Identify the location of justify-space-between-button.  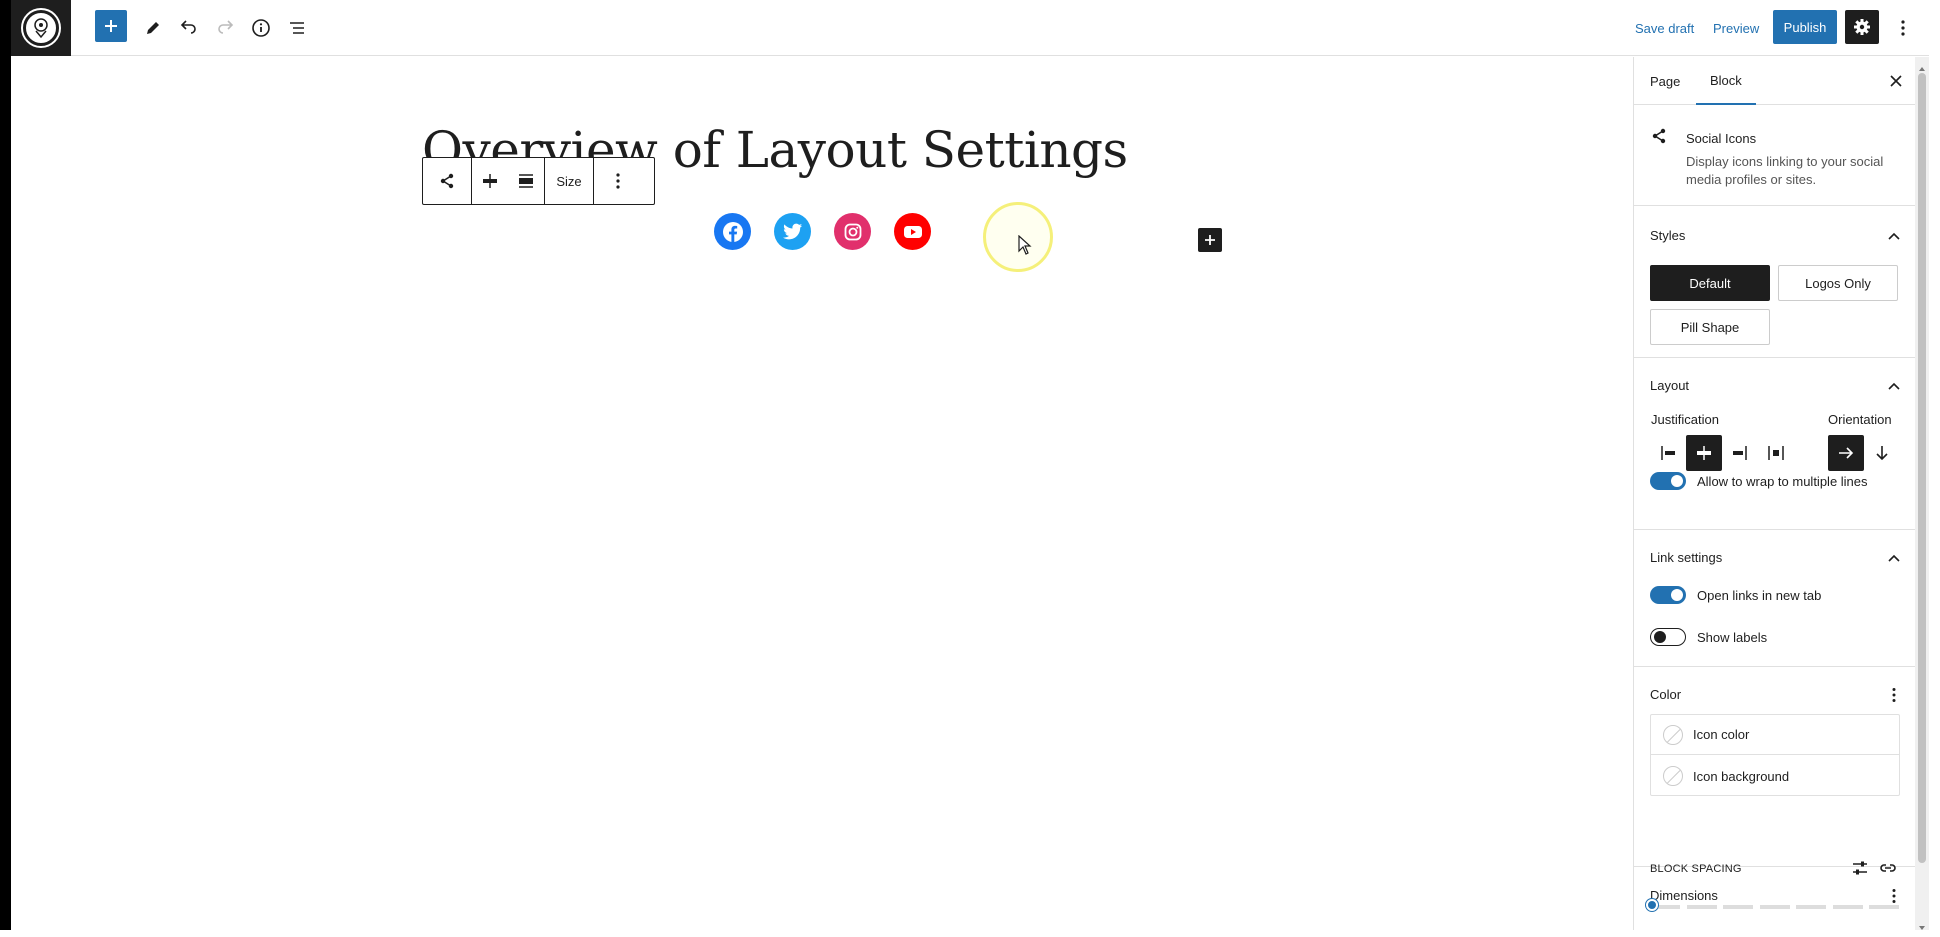
(1776, 453).